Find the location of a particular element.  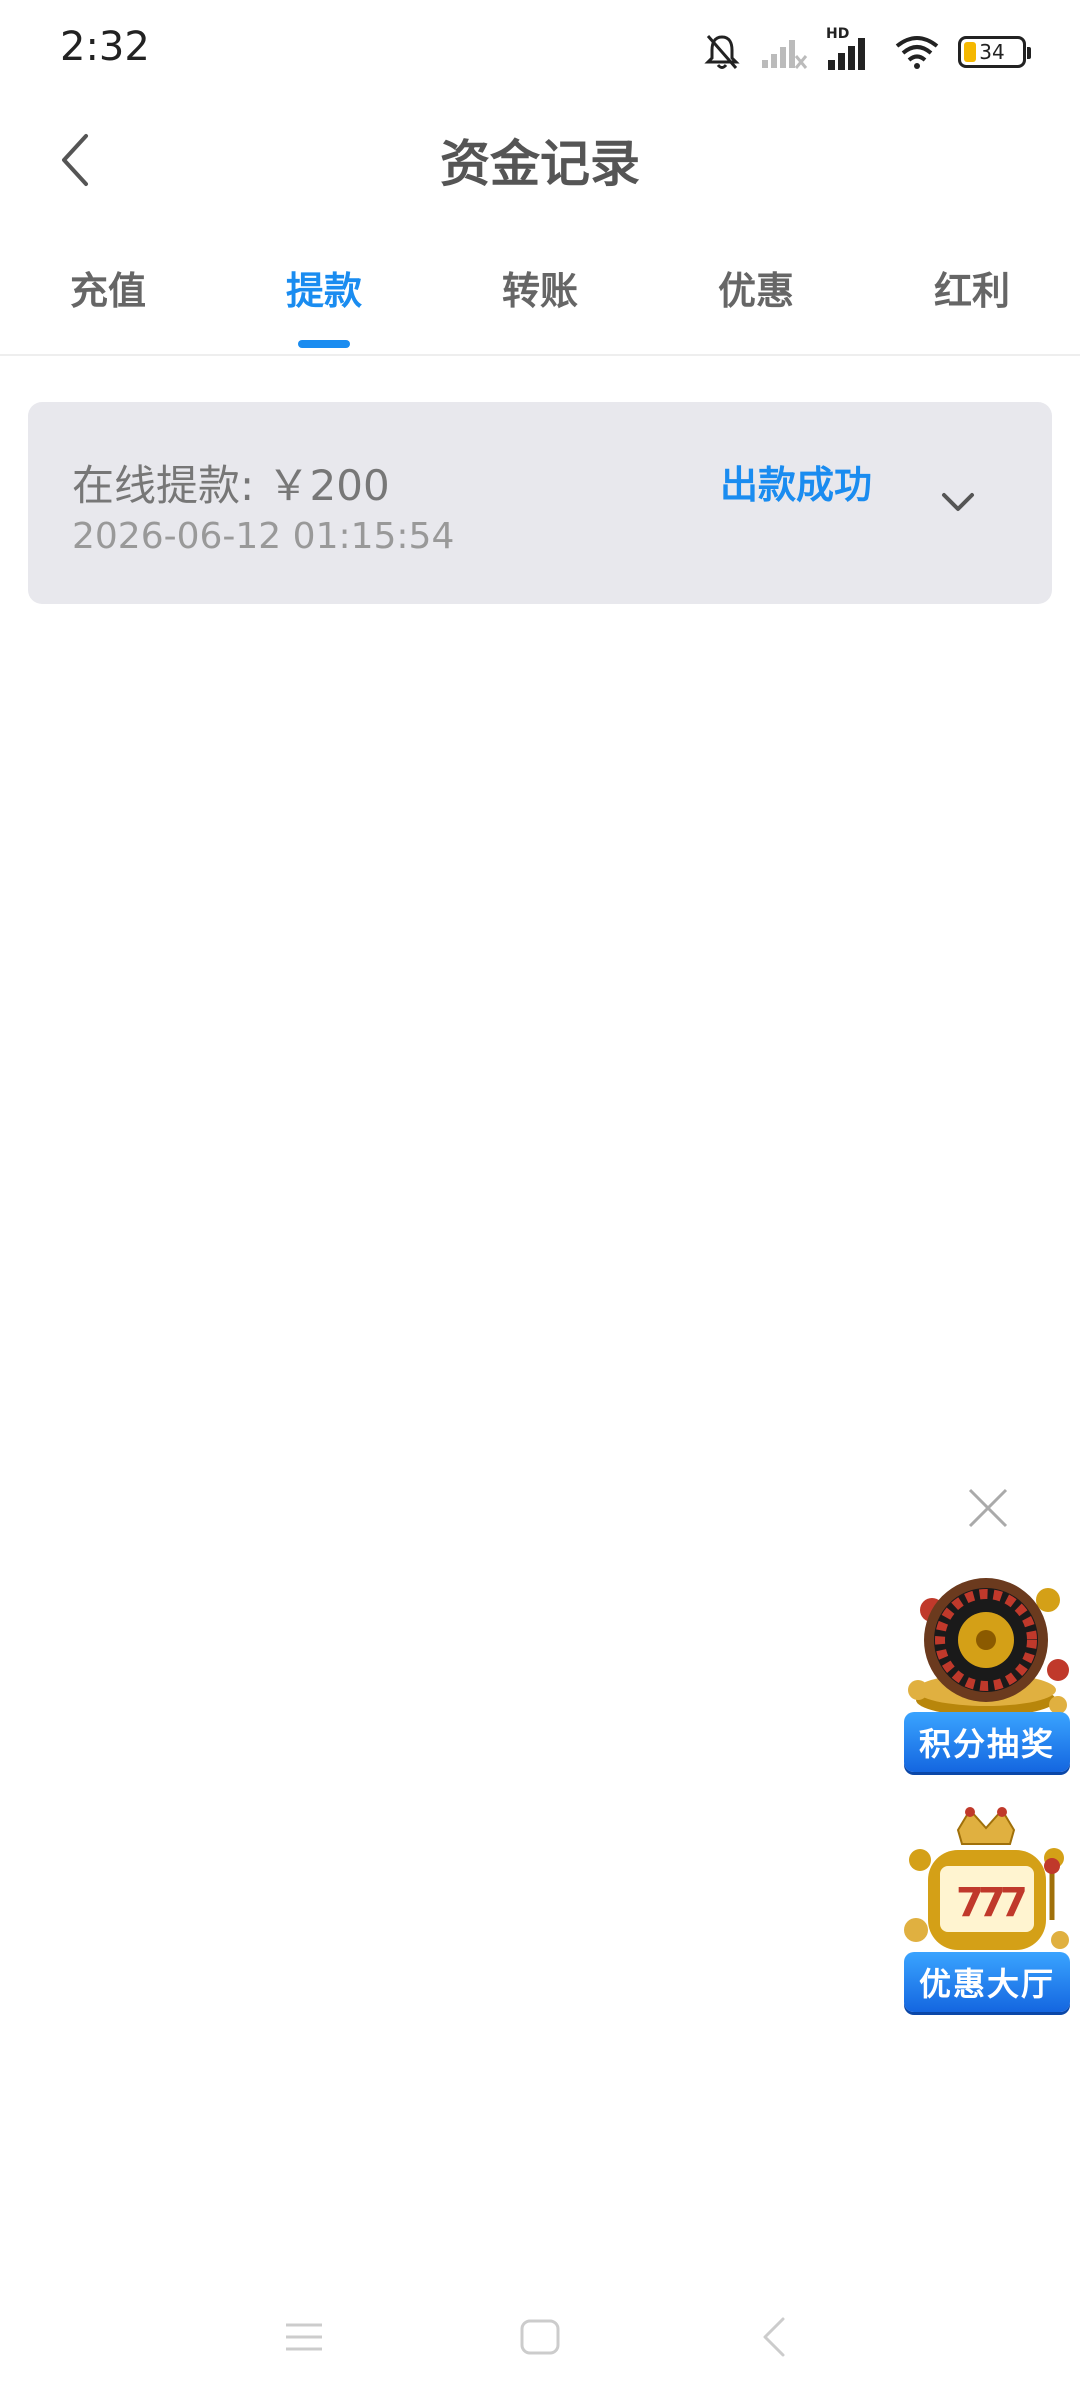

back-icon is located at coordinates (774, 2337).